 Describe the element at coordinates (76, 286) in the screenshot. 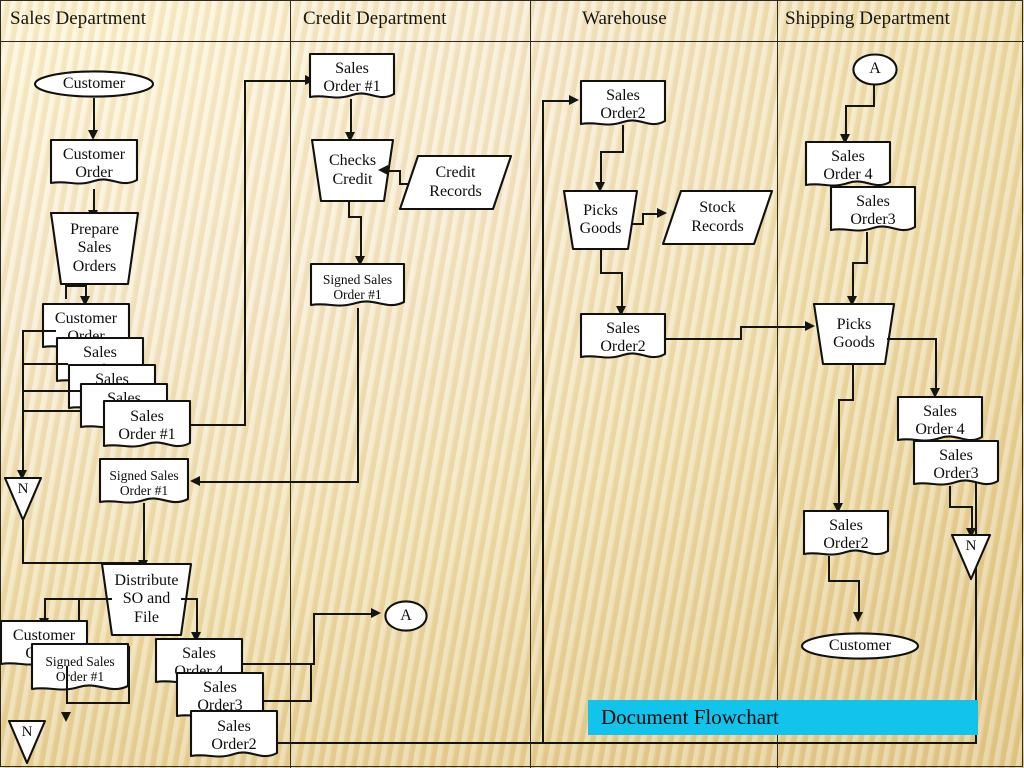

I see `conn-prepare-jog` at that location.